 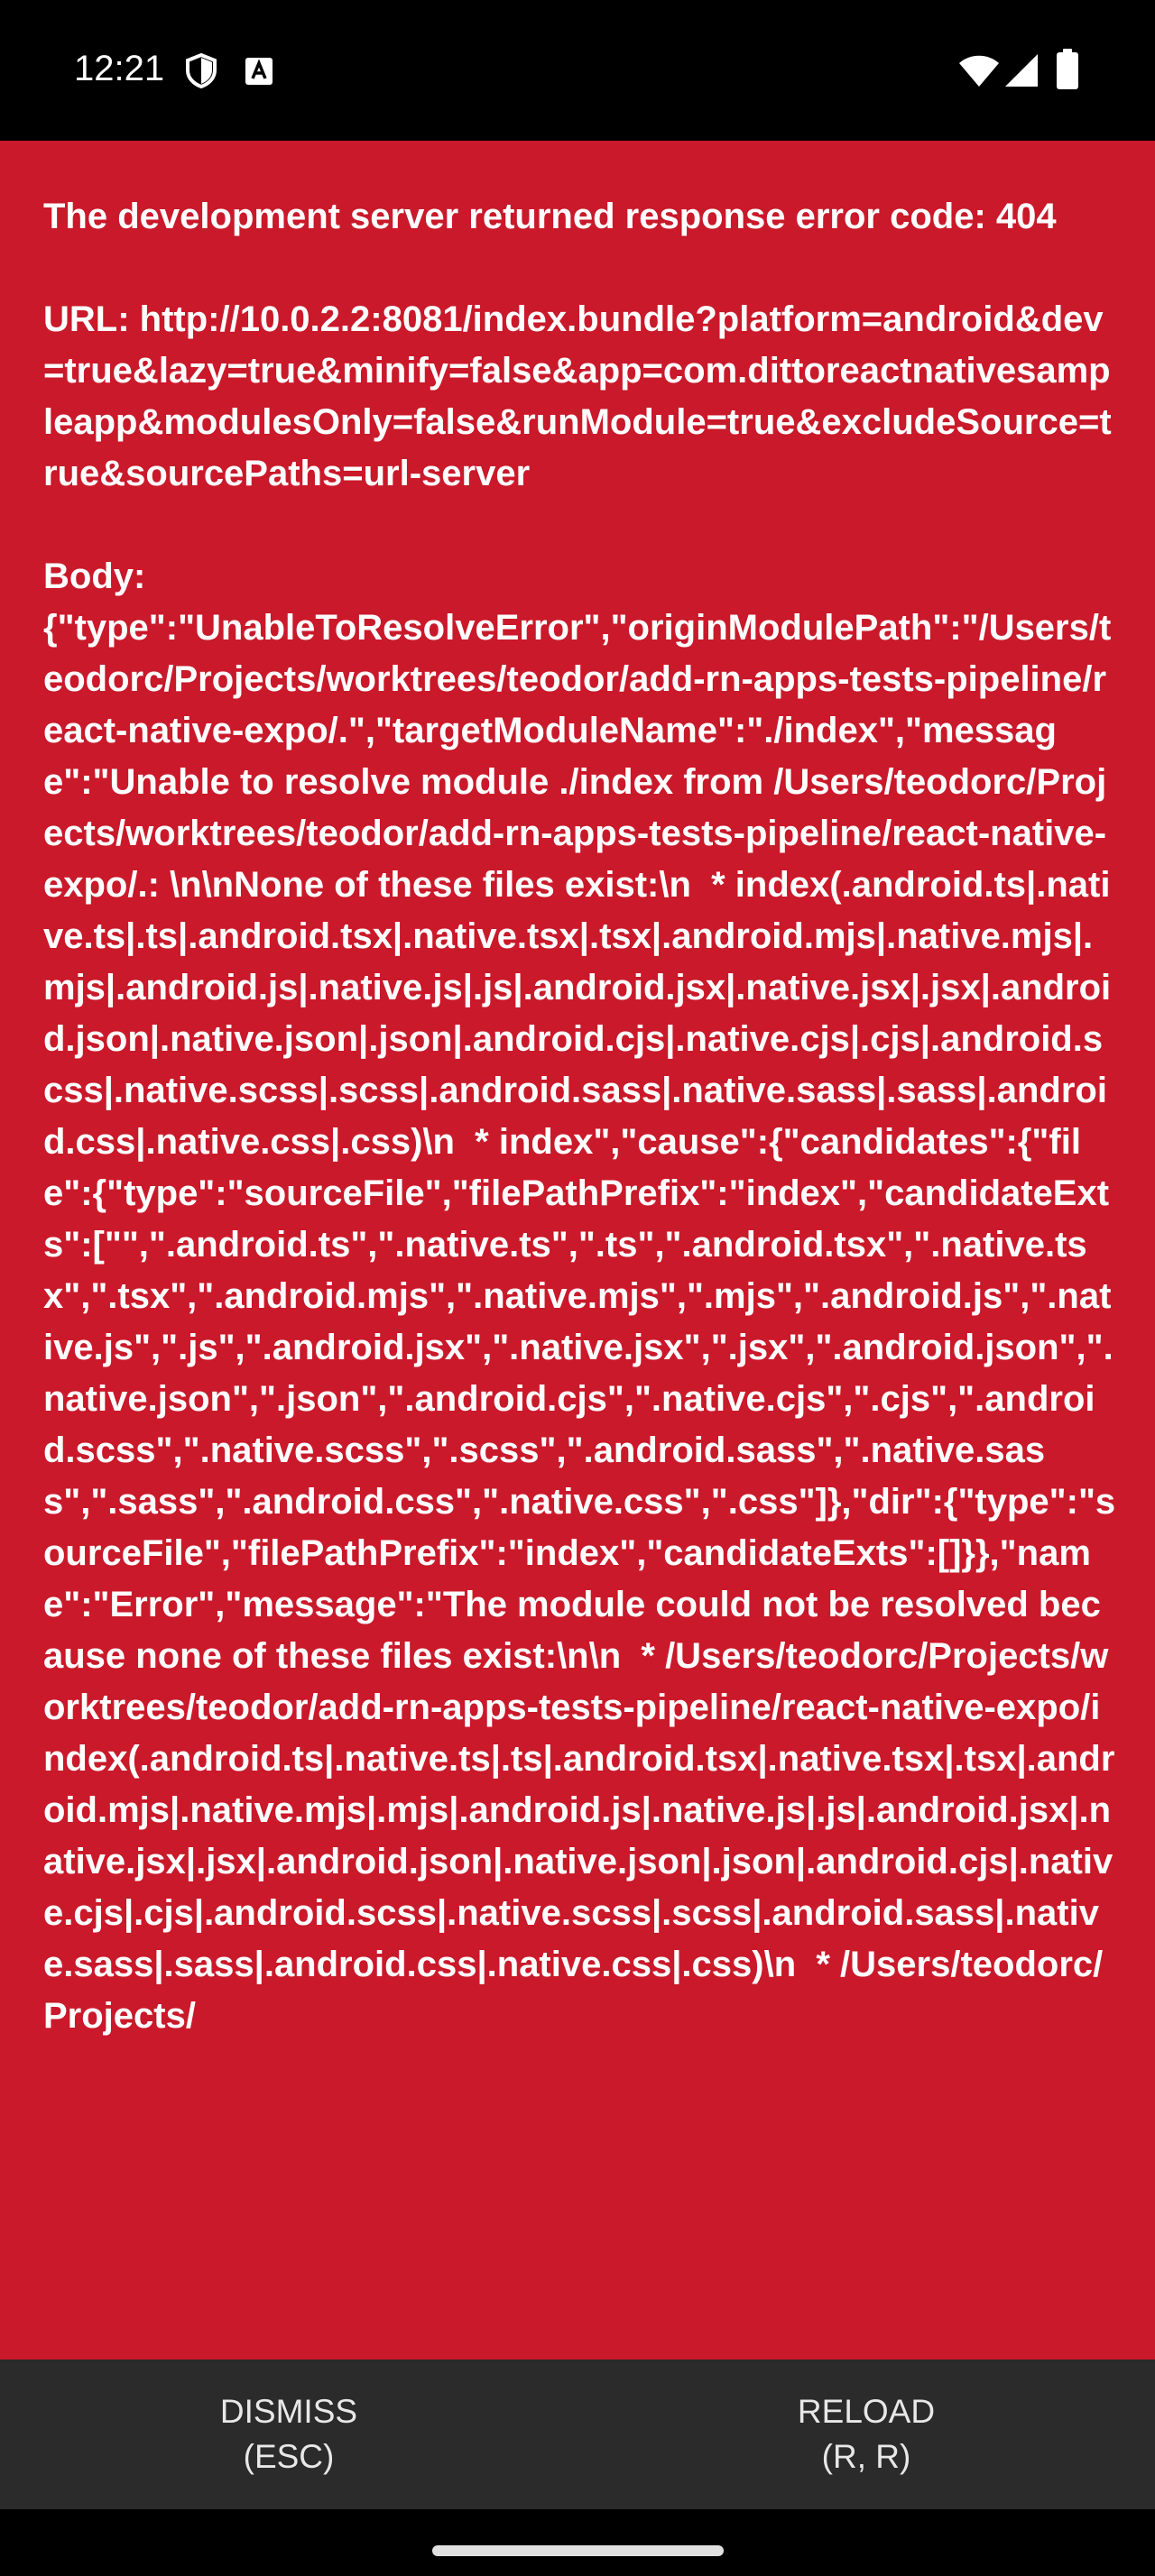 What do you see at coordinates (1021, 73) in the screenshot?
I see `cellular-signal-icon` at bounding box center [1021, 73].